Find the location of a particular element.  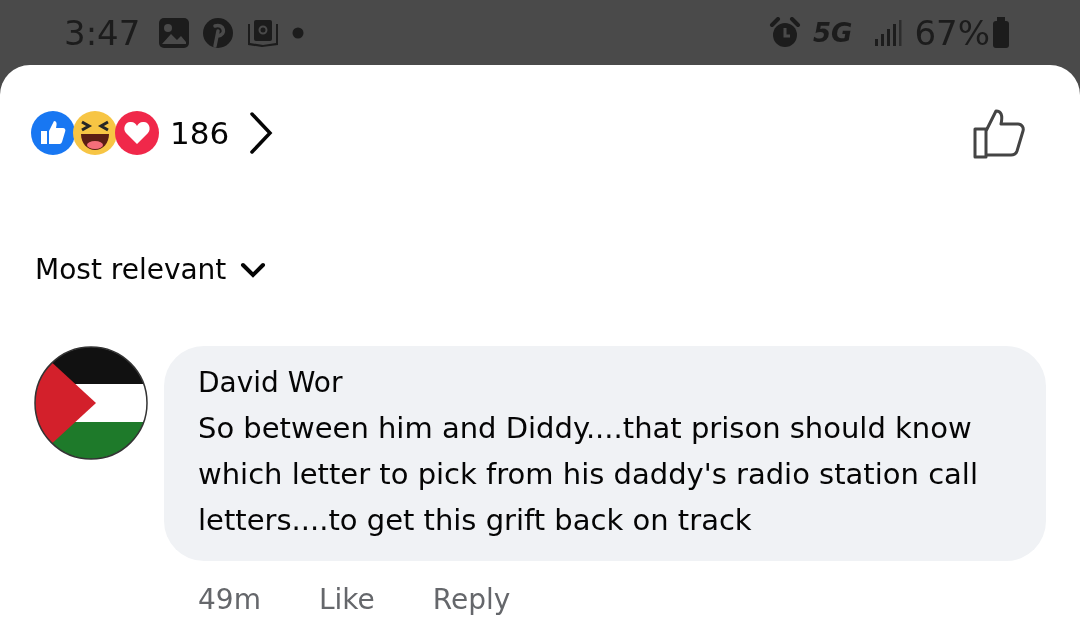

pin-icon is located at coordinates (218, 32).